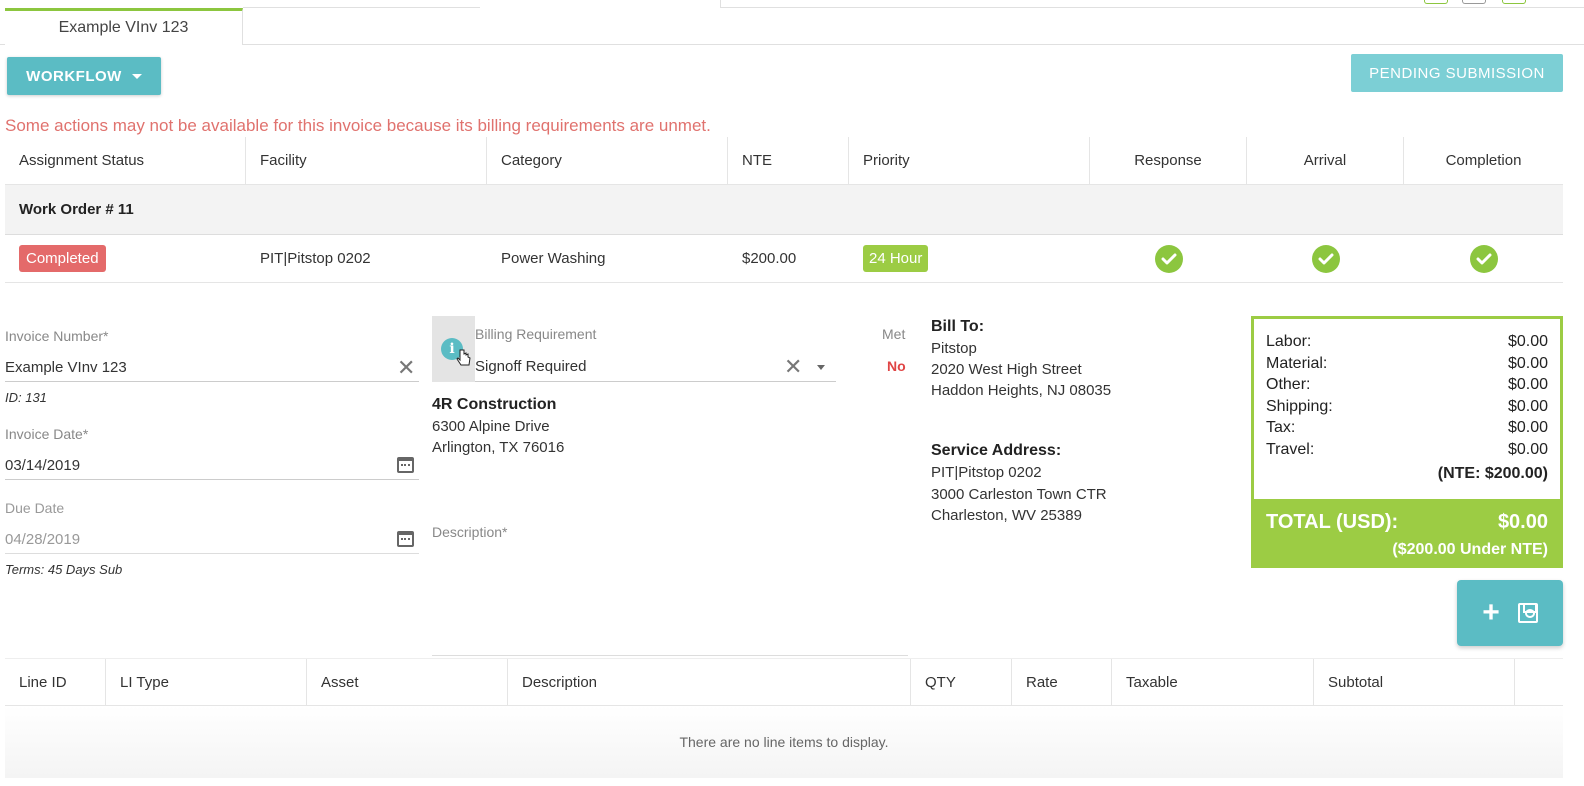 The height and width of the screenshot is (786, 1584). Describe the element at coordinates (407, 682) in the screenshot. I see `header-asset: Asset` at that location.